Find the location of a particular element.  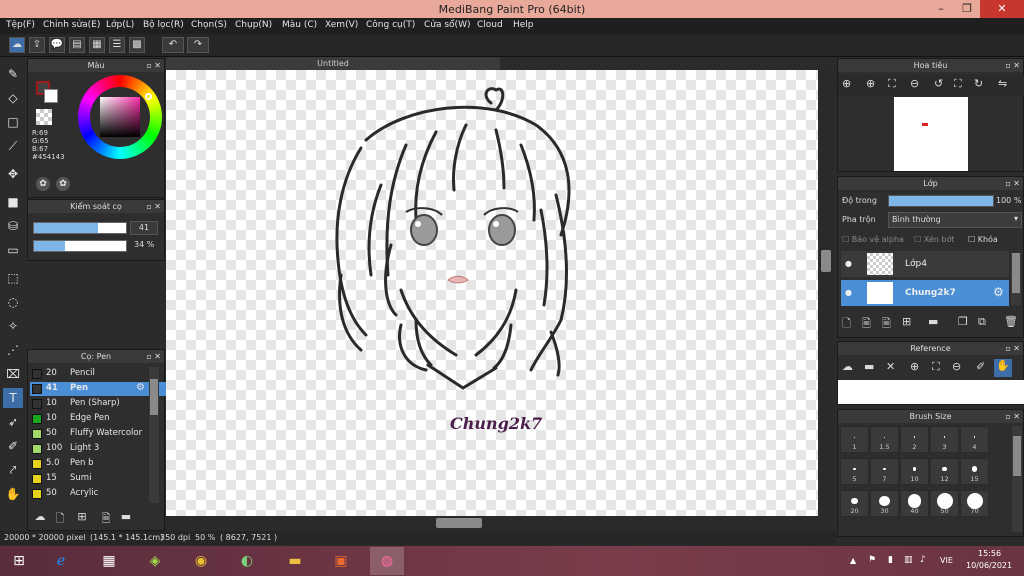

brush-size-cell: 40 is located at coordinates (914, 503).